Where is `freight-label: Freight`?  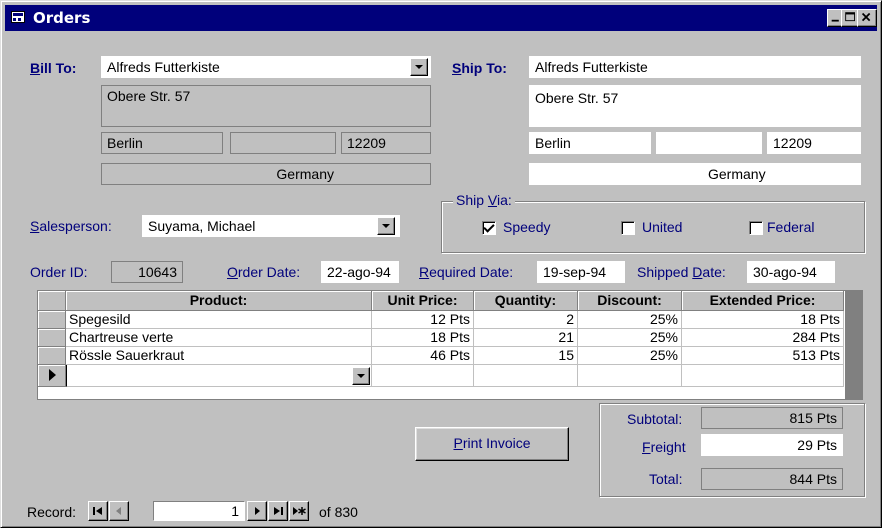 freight-label: Freight is located at coordinates (664, 447).